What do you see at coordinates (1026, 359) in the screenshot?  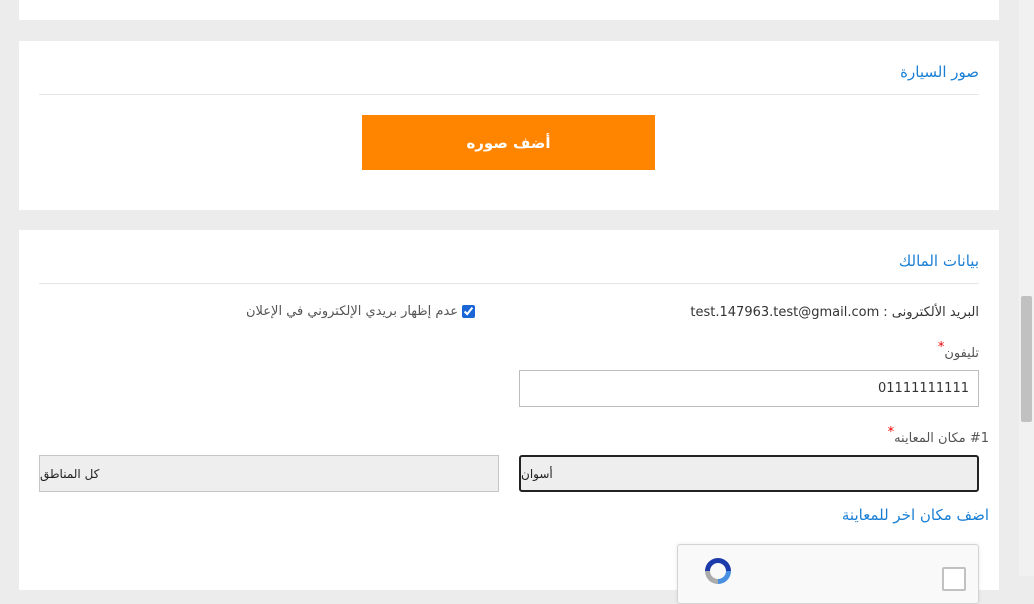 I see `scrollbar-thumb` at bounding box center [1026, 359].